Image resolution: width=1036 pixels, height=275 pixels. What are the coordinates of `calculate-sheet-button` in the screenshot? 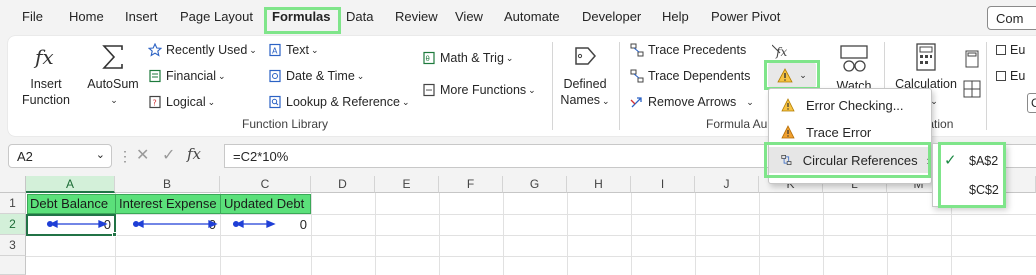 It's located at (972, 90).